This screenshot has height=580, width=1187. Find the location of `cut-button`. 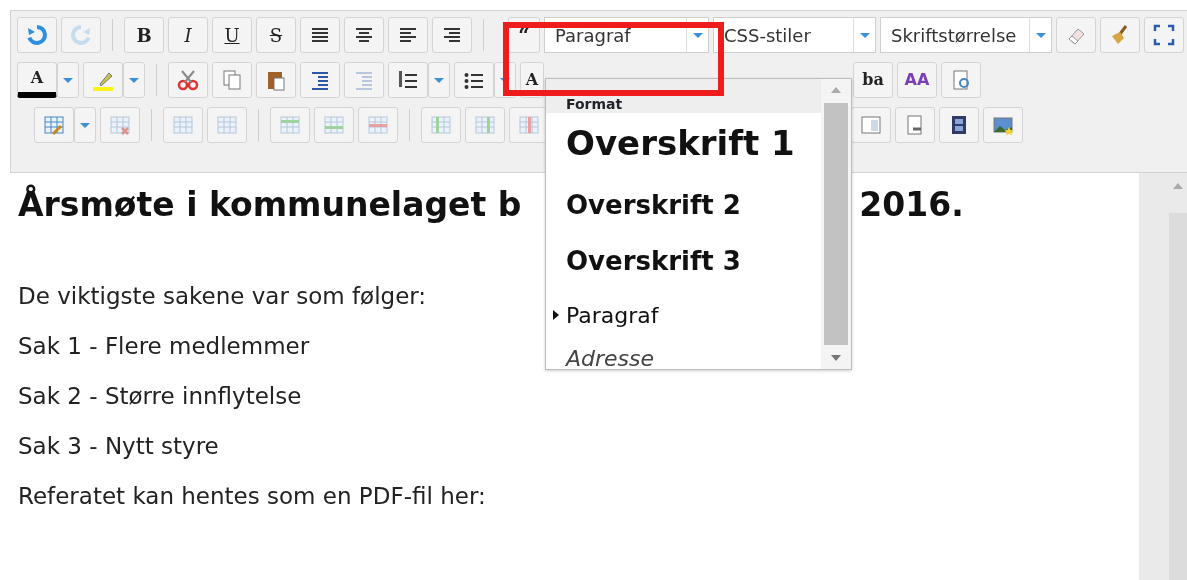

cut-button is located at coordinates (188, 80).